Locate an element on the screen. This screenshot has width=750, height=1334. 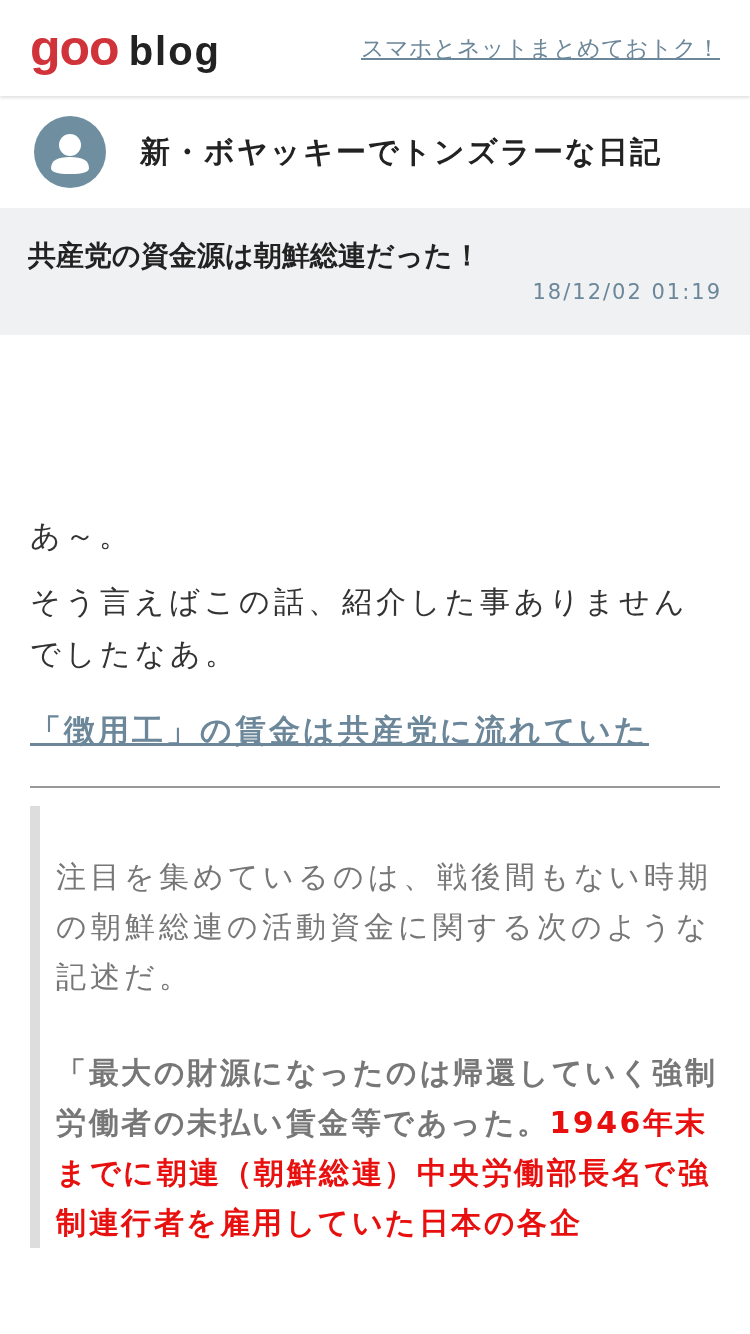
entry-date: 18/12/02 01:19 is located at coordinates (626, 292).